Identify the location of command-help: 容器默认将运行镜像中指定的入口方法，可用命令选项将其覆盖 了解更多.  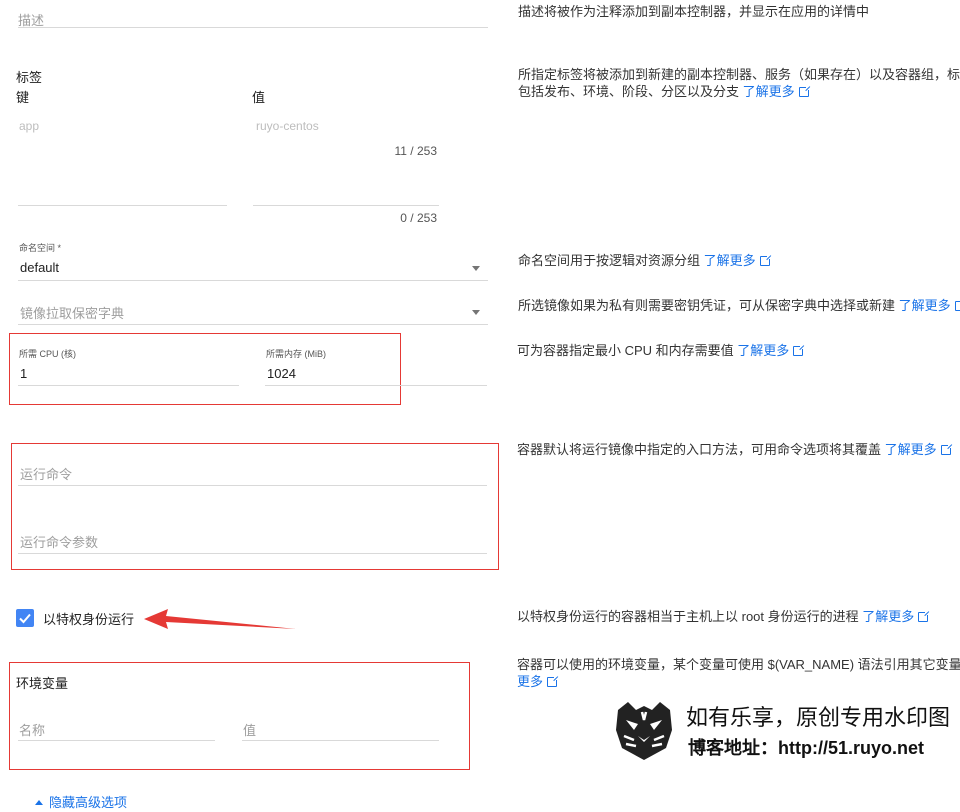
(735, 449).